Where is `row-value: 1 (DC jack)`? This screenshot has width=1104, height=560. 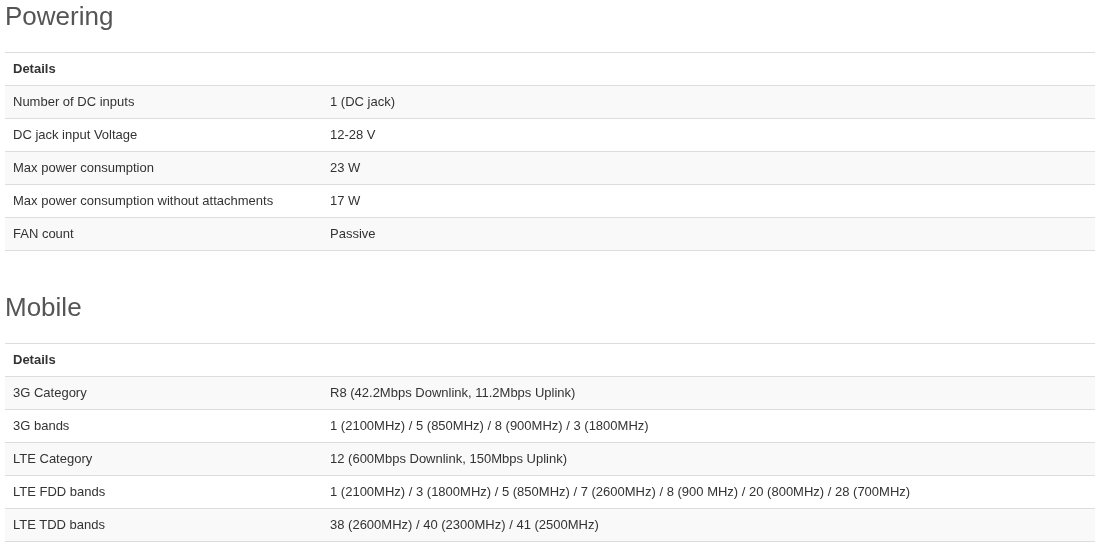
row-value: 1 (DC jack) is located at coordinates (362, 102).